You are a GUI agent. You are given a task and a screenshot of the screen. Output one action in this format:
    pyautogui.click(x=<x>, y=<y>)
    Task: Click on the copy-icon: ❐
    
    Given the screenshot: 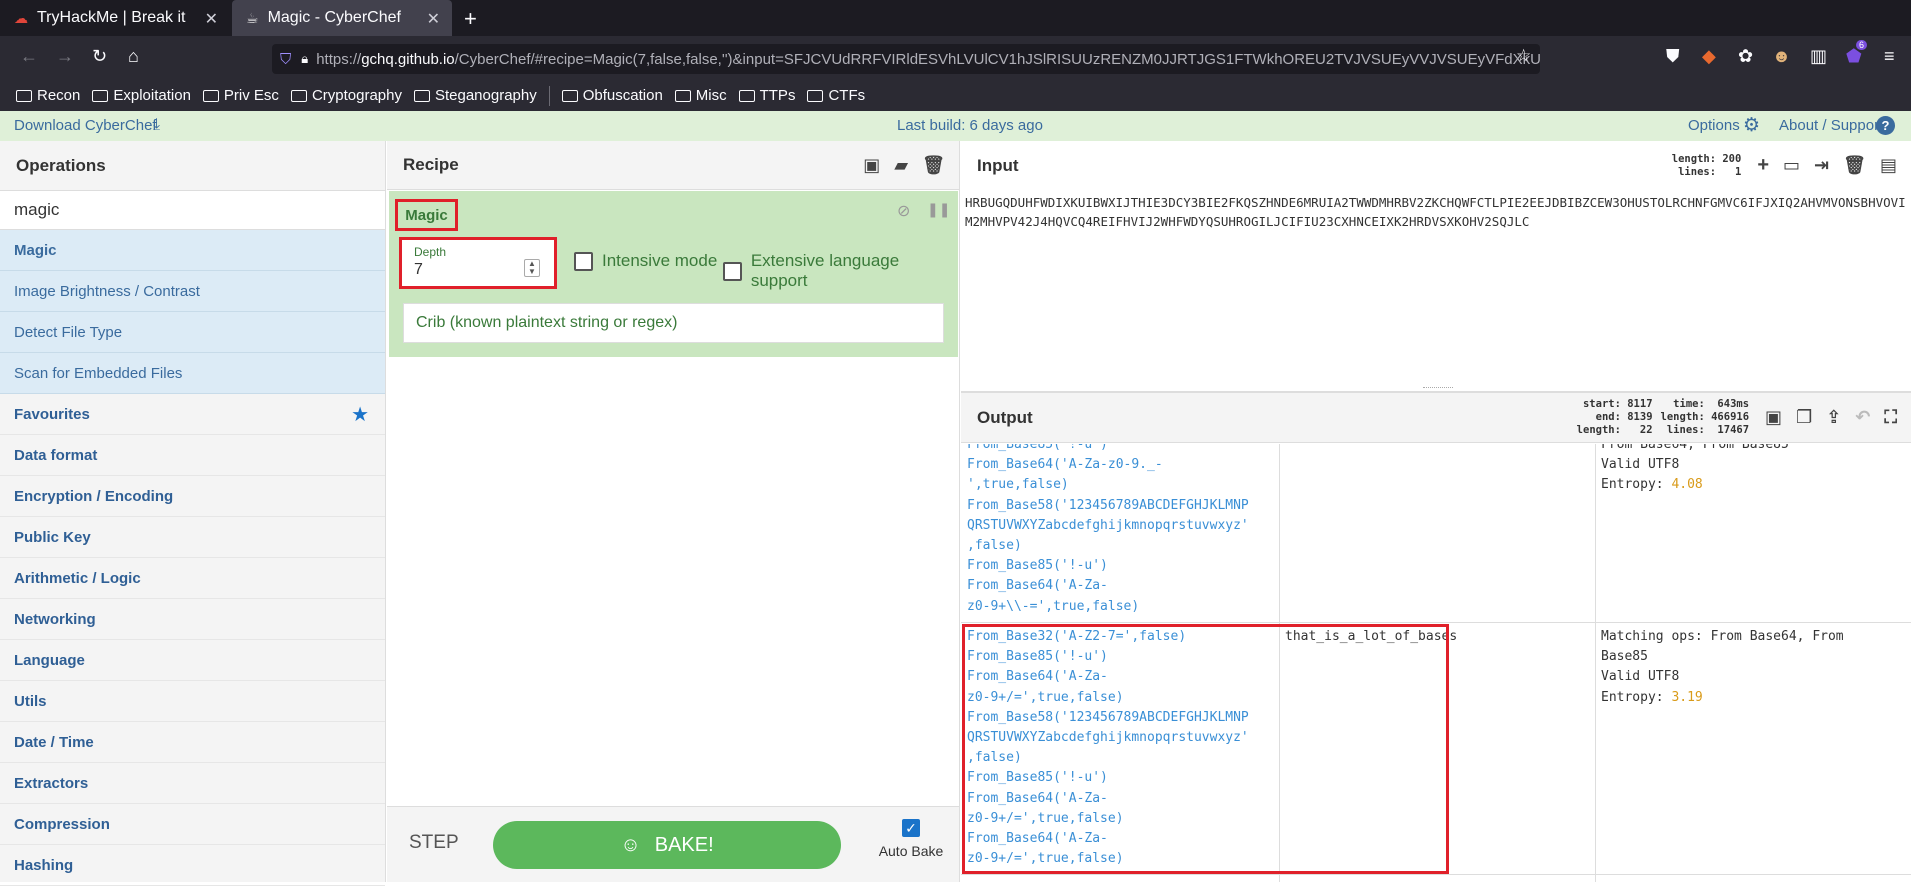 What is the action you would take?
    pyautogui.click(x=1804, y=417)
    